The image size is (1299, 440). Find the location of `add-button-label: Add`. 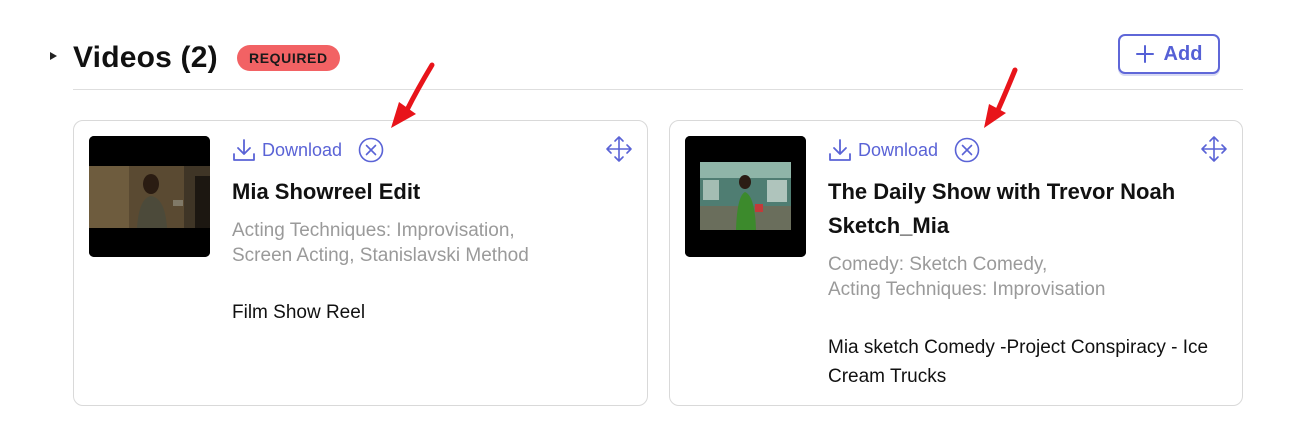

add-button-label: Add is located at coordinates (1183, 53).